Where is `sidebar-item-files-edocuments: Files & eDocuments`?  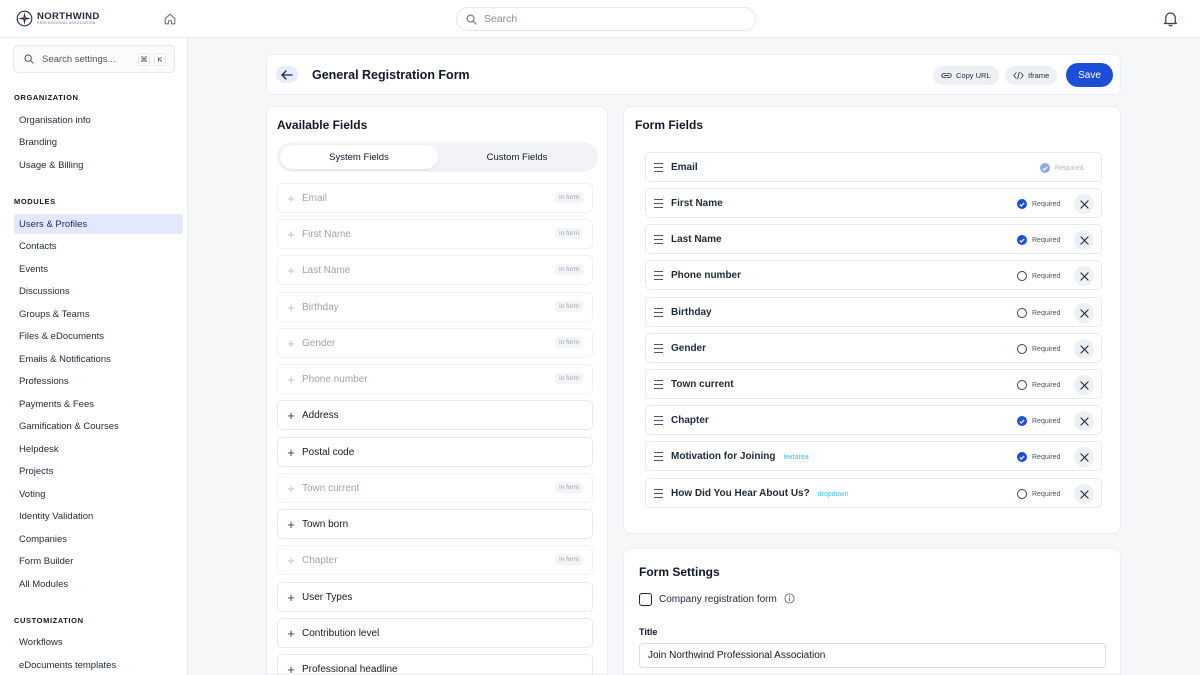
sidebar-item-files-edocuments: Files & eDocuments is located at coordinates (98, 336).